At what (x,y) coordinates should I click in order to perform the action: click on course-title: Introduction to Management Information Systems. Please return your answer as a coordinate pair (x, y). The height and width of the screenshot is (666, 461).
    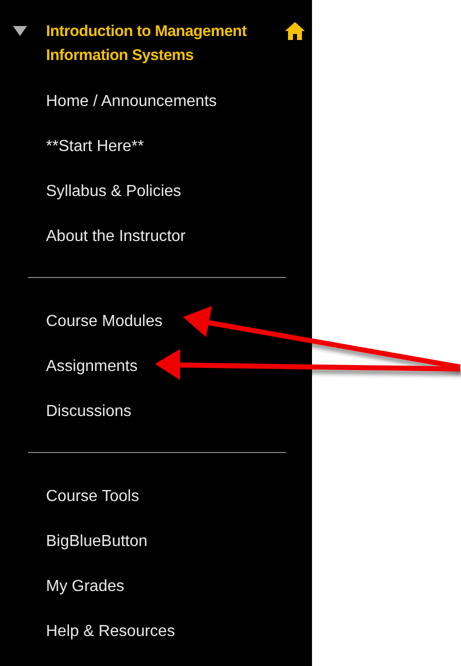
    Looking at the image, I should click on (166, 44).